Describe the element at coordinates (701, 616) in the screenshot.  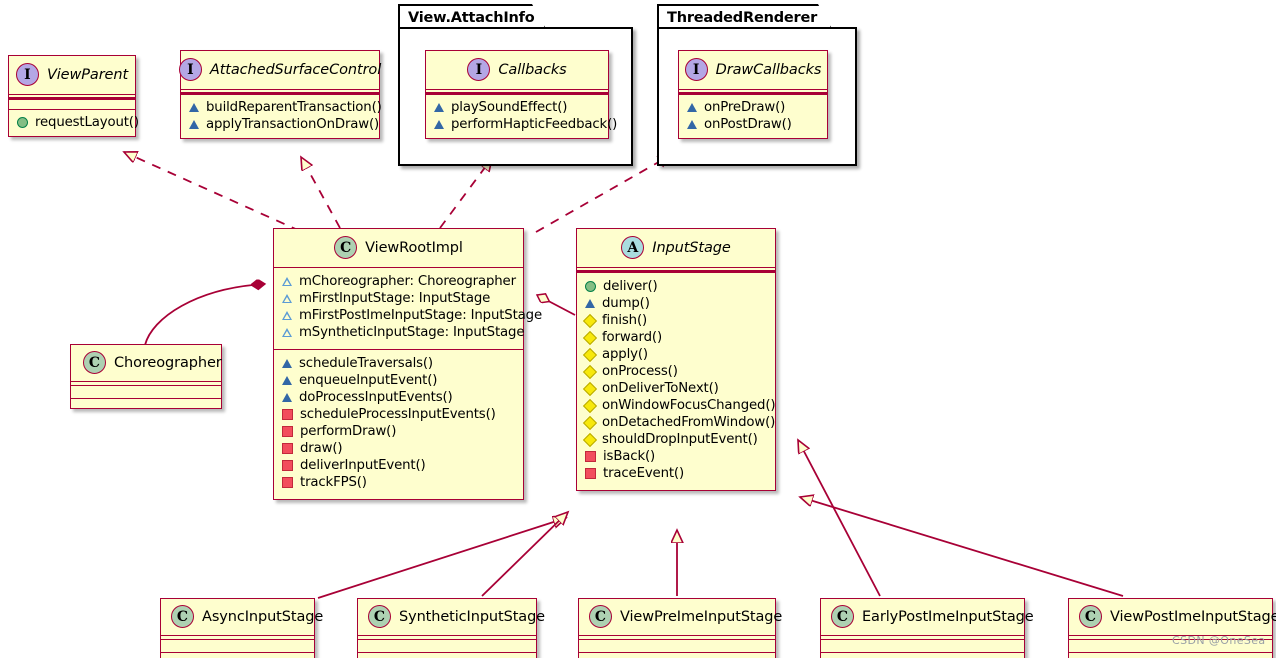
I see `classifier-name: ViewPreImeInputStage` at that location.